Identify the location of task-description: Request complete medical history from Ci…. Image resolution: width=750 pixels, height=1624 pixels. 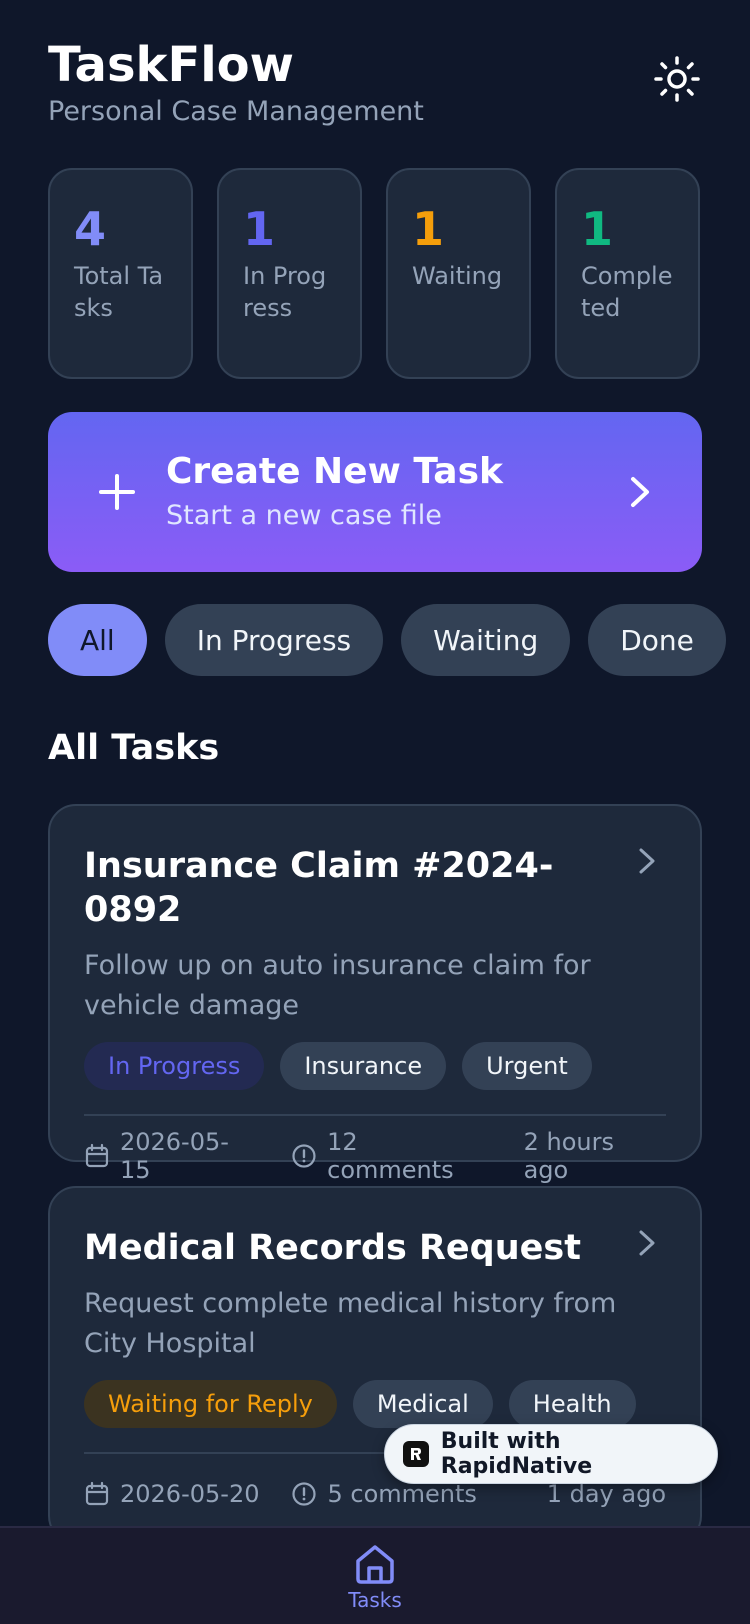
(350, 1323).